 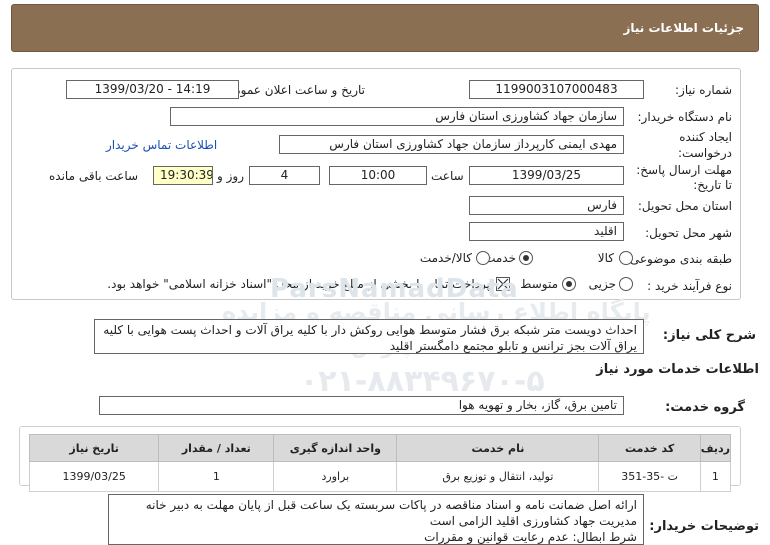 I want to click on province-field: فارس, so click(x=546, y=205).